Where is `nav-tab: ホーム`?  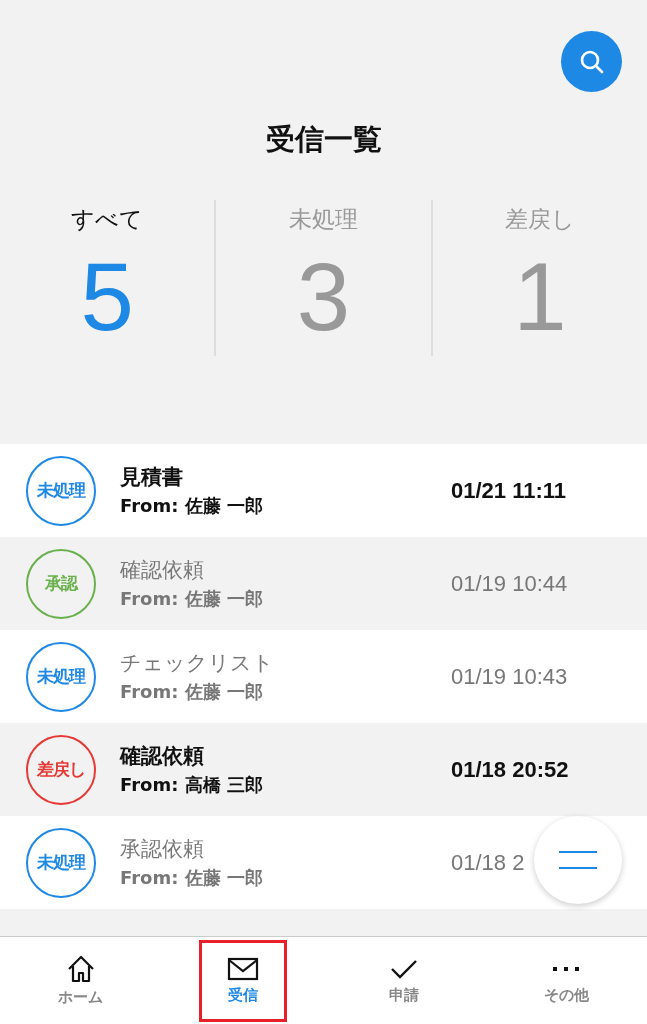
nav-tab: ホーム is located at coordinates (80, 980).